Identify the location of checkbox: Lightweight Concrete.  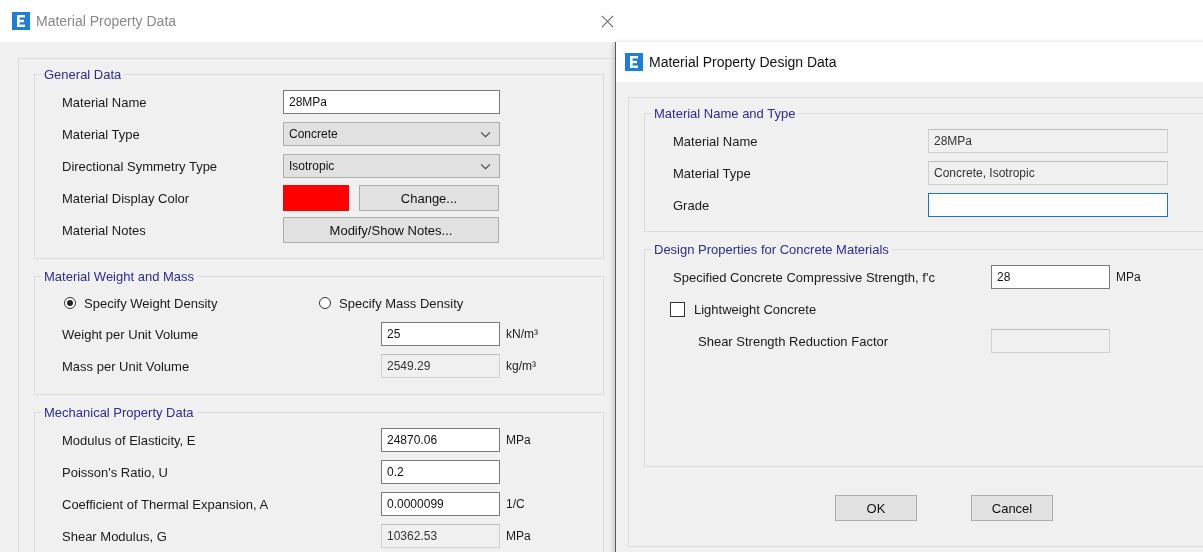
(743, 309).